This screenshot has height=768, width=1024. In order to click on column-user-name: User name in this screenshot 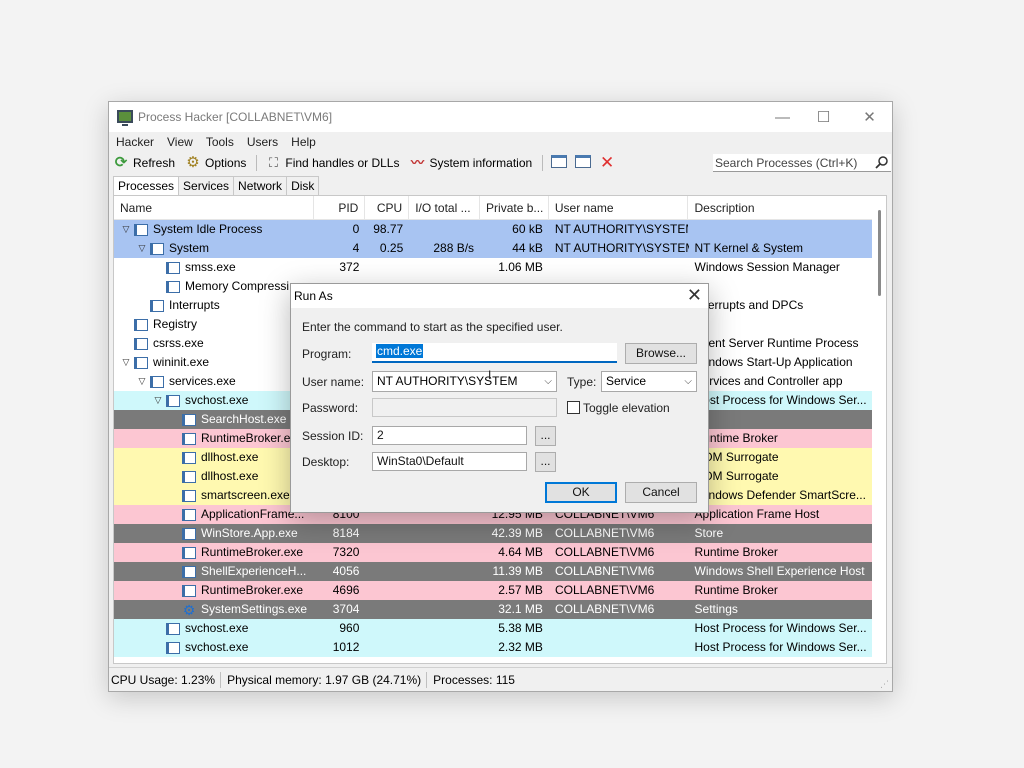, I will do `click(619, 208)`.